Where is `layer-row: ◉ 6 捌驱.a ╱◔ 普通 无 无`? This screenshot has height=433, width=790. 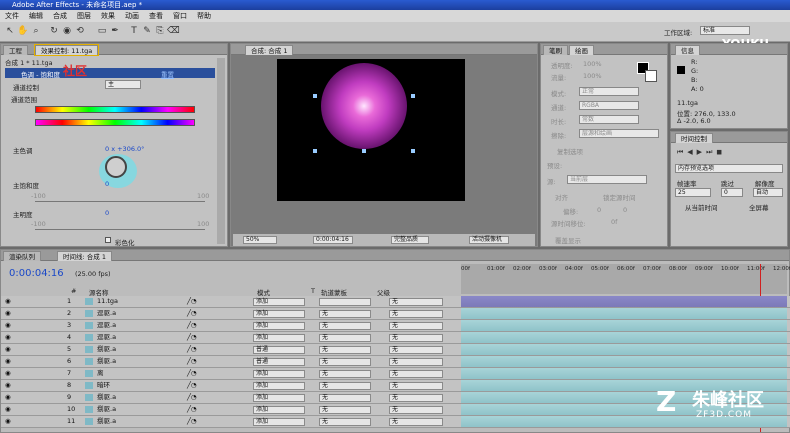
layer-row: ◉ 6 捌驱.a ╱◔ 普通 无 无 is located at coordinates (395, 362).